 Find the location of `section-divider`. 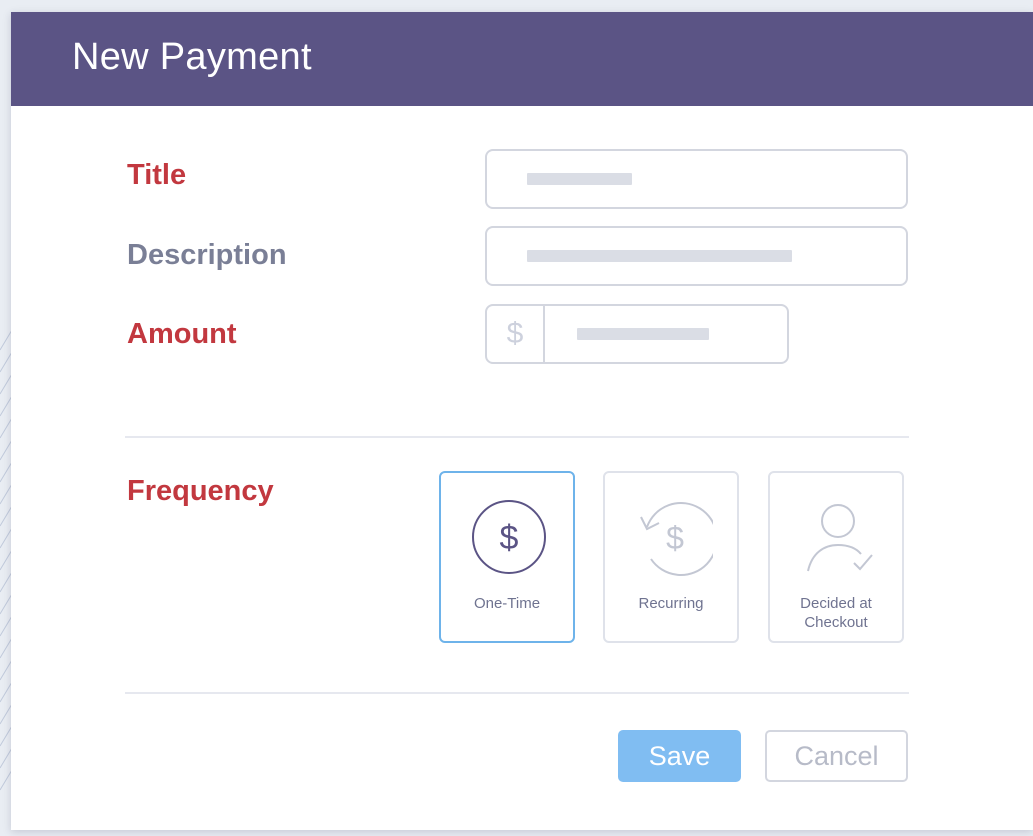

section-divider is located at coordinates (517, 437).